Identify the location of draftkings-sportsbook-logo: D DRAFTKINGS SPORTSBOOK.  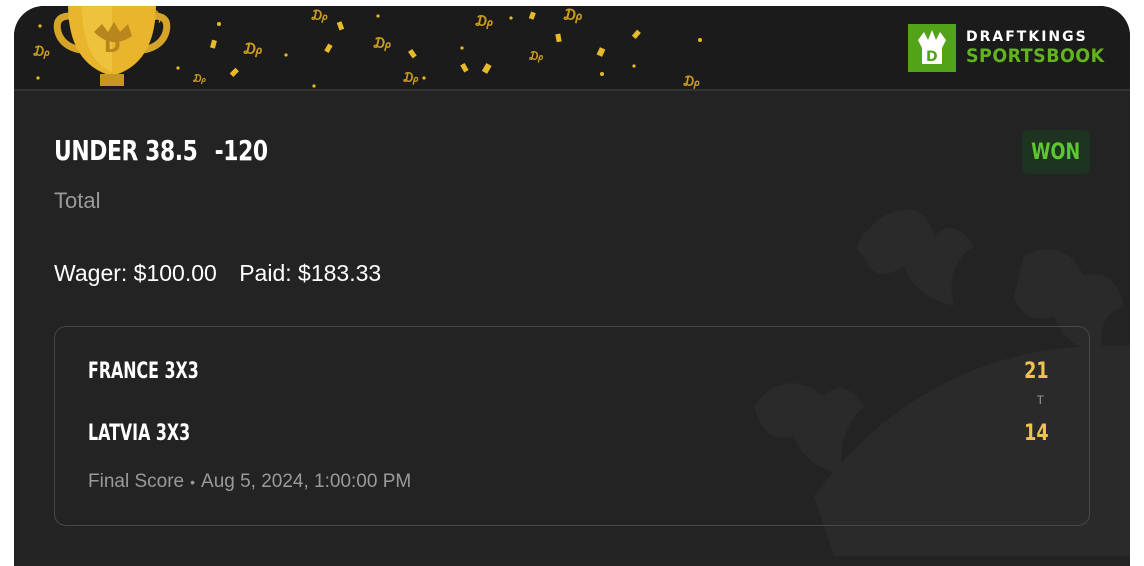
(1012, 48).